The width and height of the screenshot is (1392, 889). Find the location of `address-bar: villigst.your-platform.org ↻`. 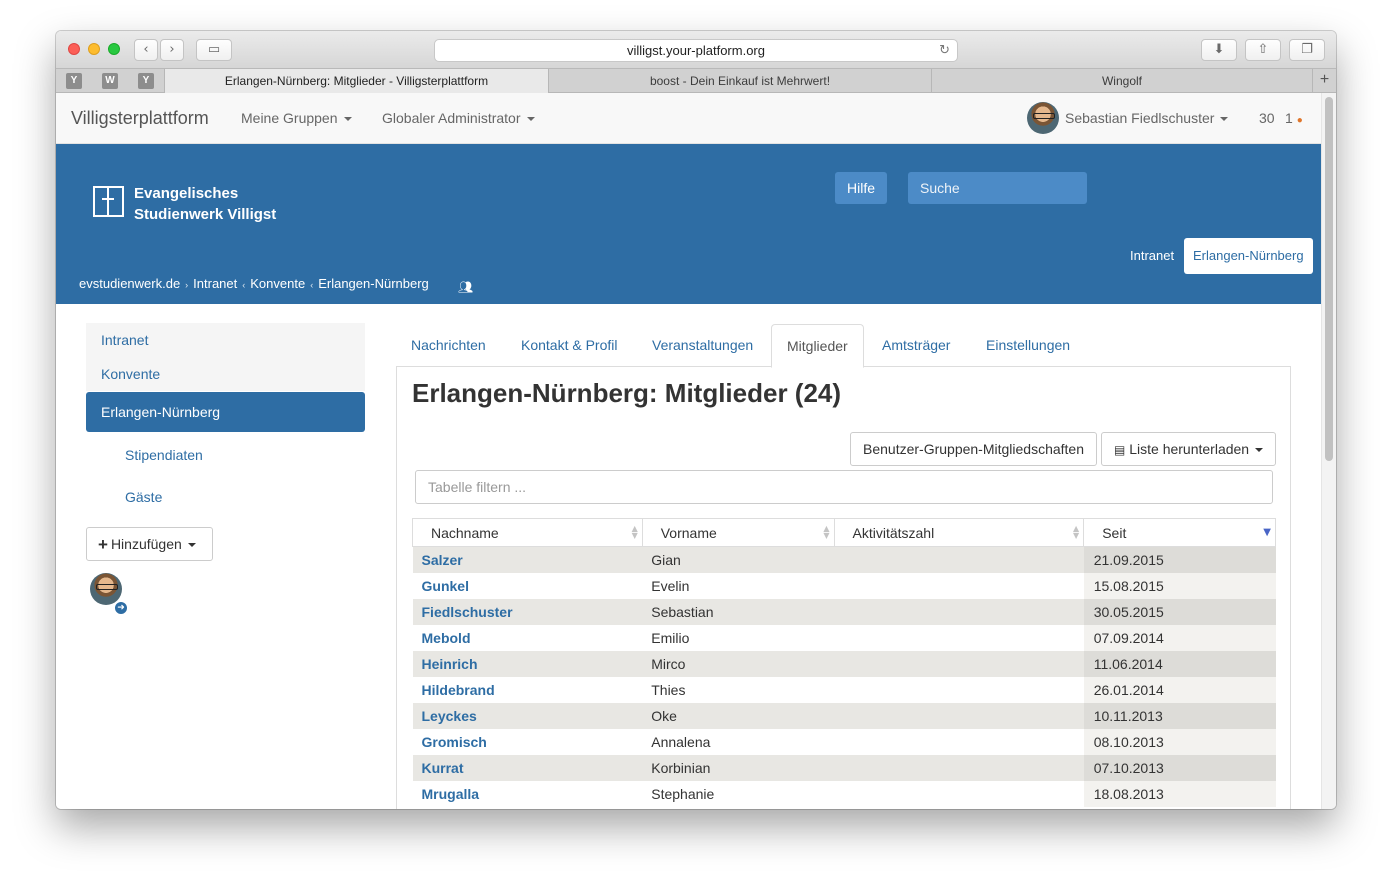

address-bar: villigst.your-platform.org ↻ is located at coordinates (696, 50).